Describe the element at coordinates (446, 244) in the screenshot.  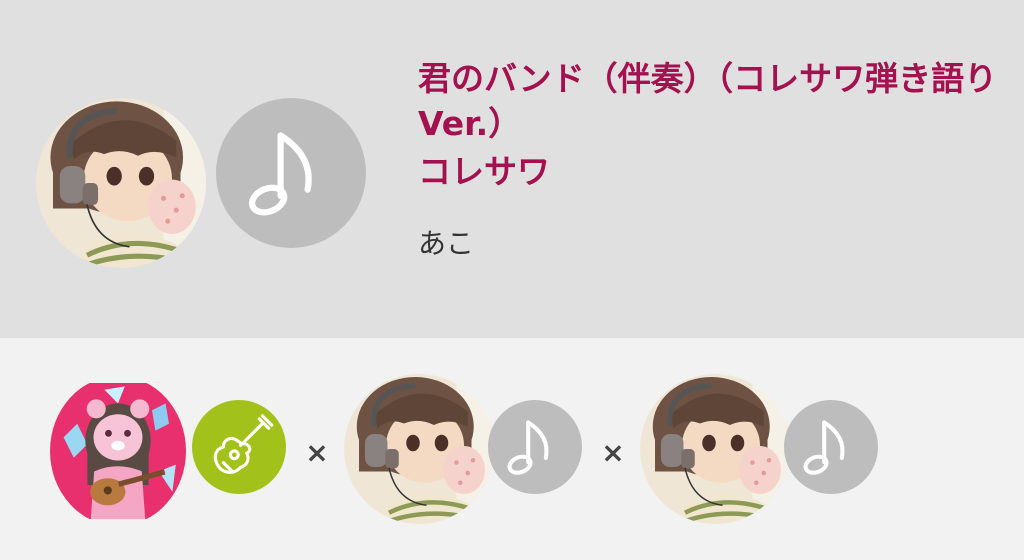
I see `singer-name: あこ` at that location.